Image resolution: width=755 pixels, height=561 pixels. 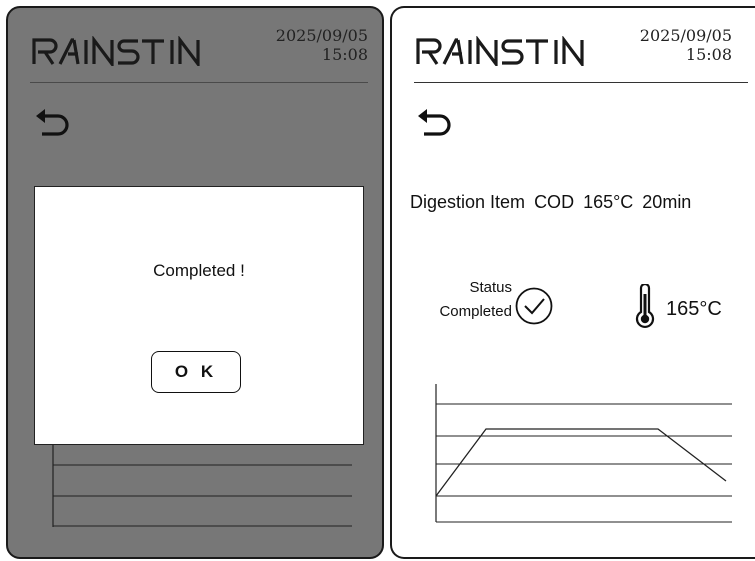 What do you see at coordinates (694, 309) in the screenshot?
I see `current-temperature: 165°C` at bounding box center [694, 309].